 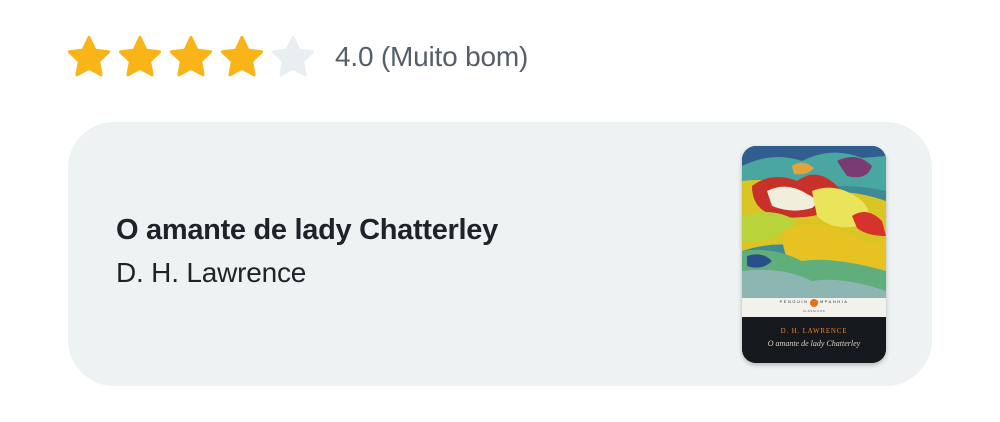 I want to click on star-rating, so click(x=193, y=57).